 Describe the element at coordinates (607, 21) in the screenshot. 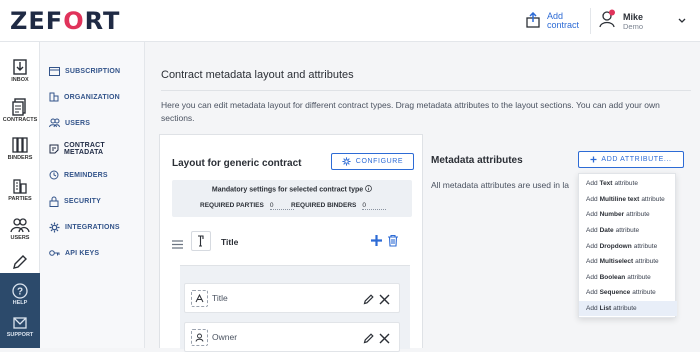

I see `user-avatar-icon` at that location.